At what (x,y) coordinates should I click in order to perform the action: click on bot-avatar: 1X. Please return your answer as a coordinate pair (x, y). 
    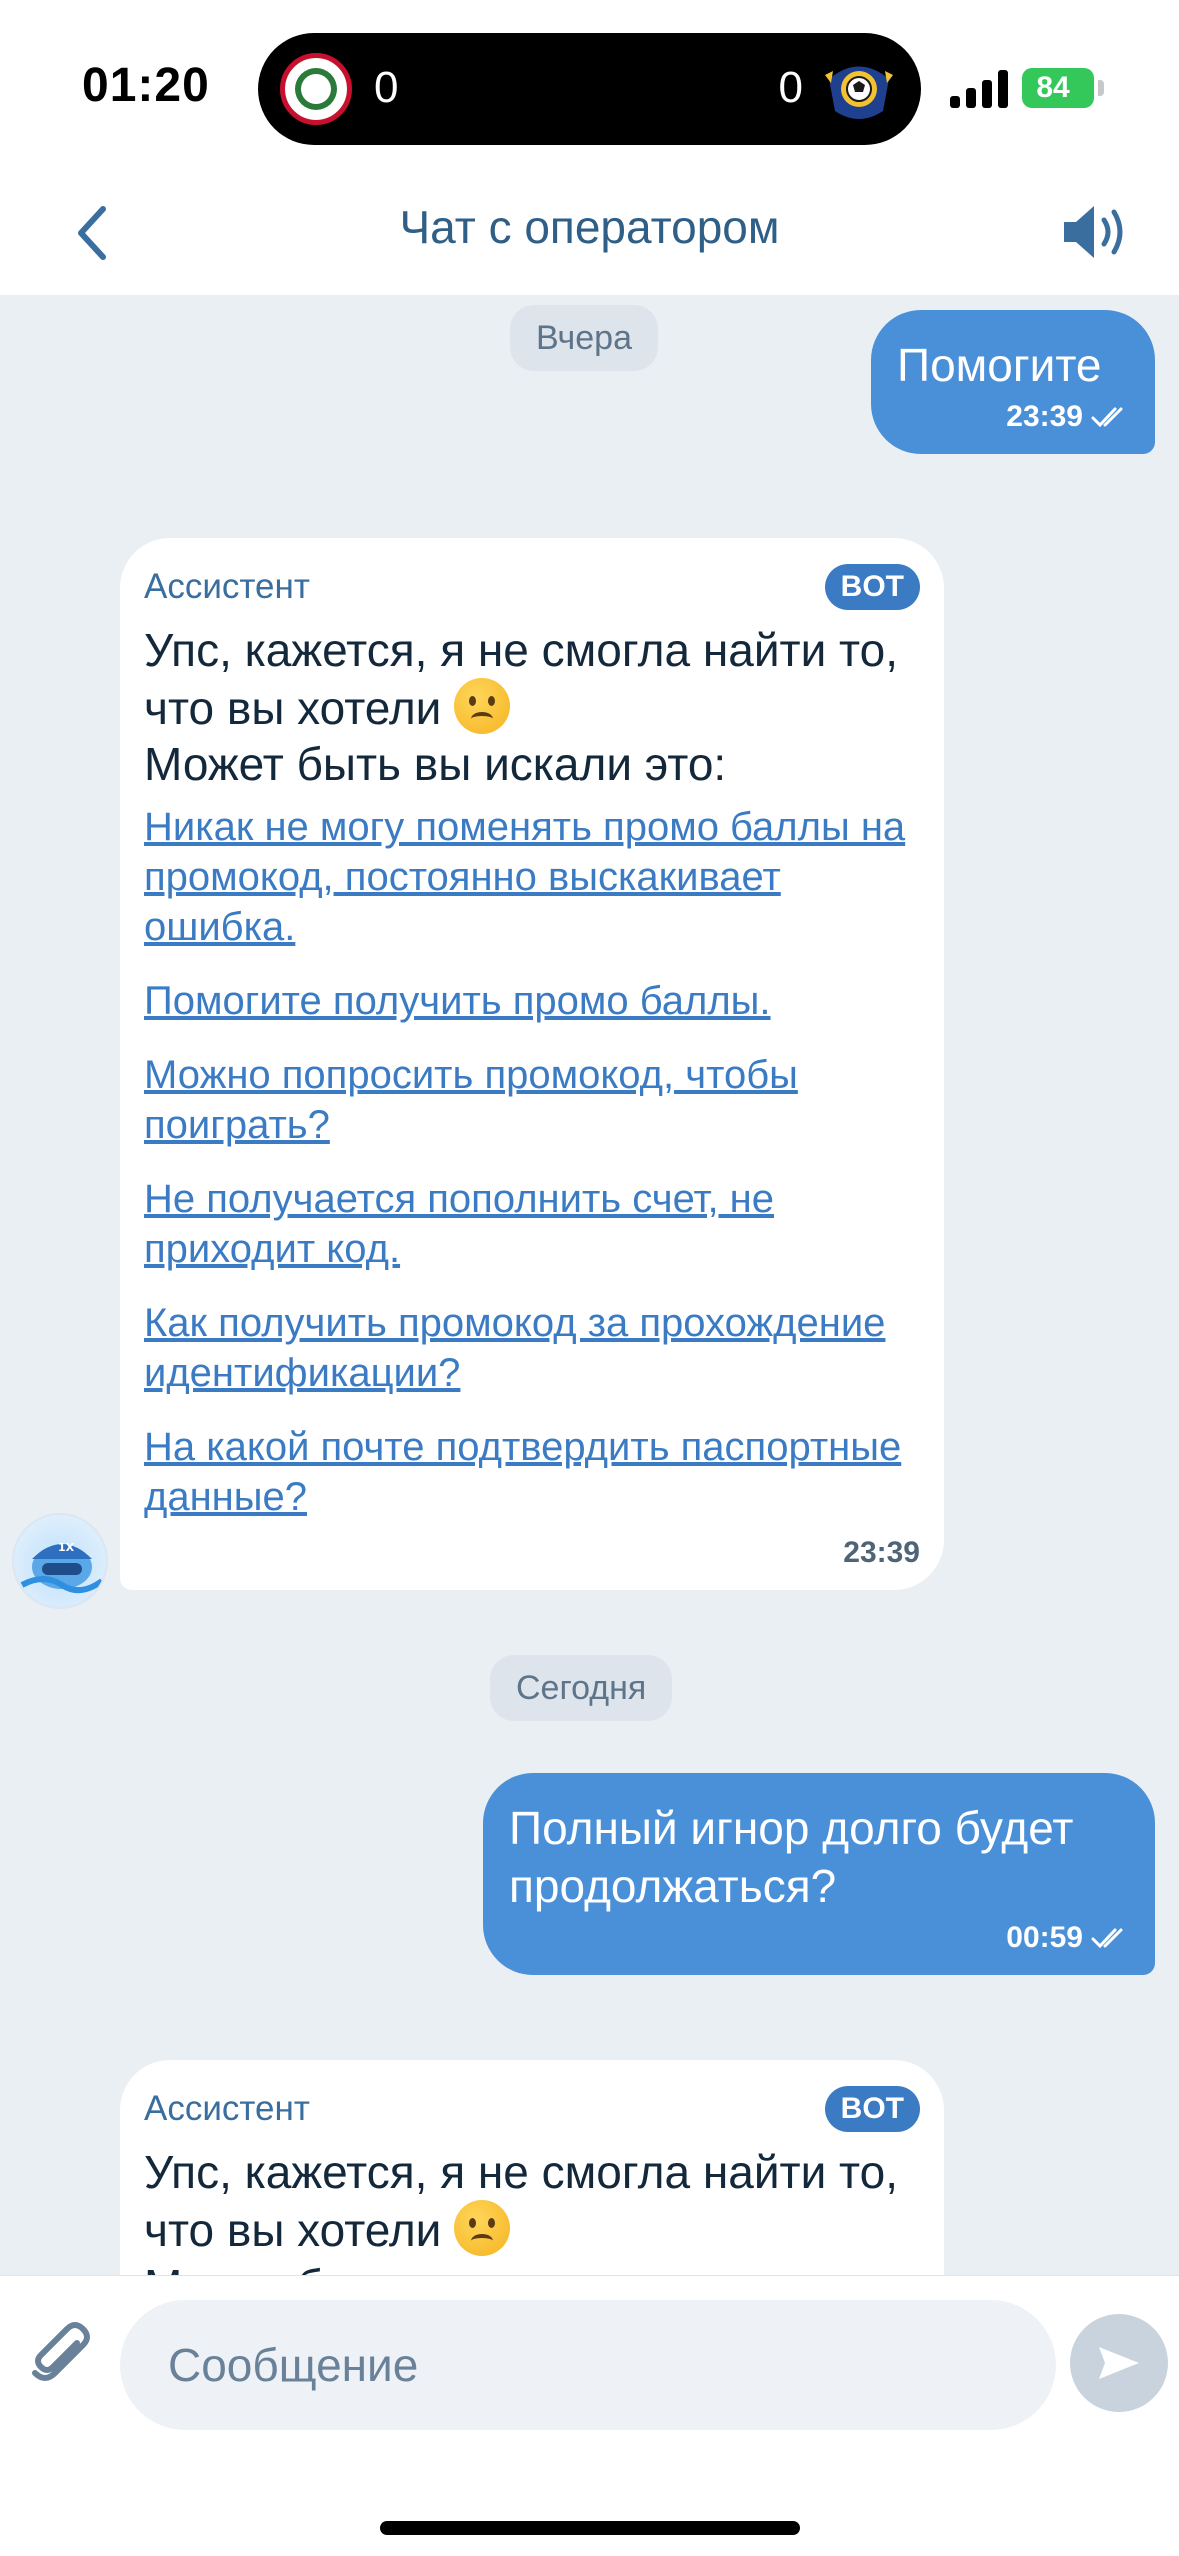
    Looking at the image, I should click on (60, 1561).